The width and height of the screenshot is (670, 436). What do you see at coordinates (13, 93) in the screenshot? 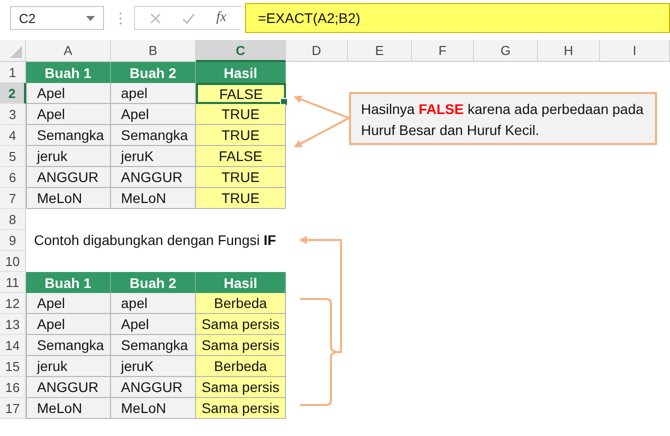
I see `row-header: 2` at bounding box center [13, 93].